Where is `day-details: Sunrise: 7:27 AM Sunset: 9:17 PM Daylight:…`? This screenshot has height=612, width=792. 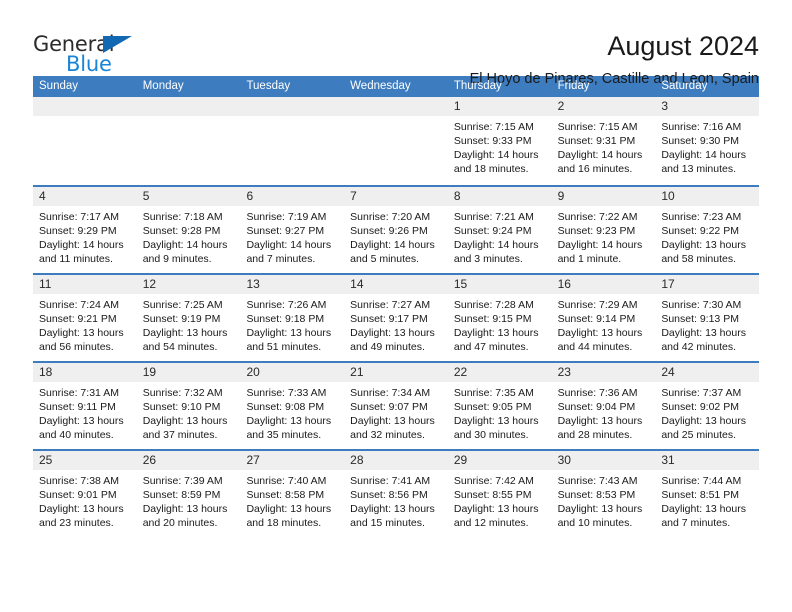 day-details: Sunrise: 7:27 AM Sunset: 9:17 PM Daylight:… is located at coordinates (396, 324).